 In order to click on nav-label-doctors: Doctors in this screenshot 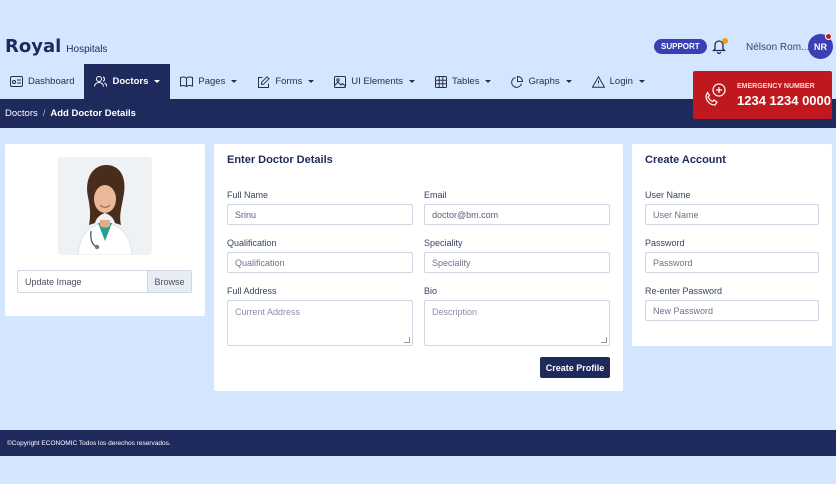, I will do `click(130, 81)`.